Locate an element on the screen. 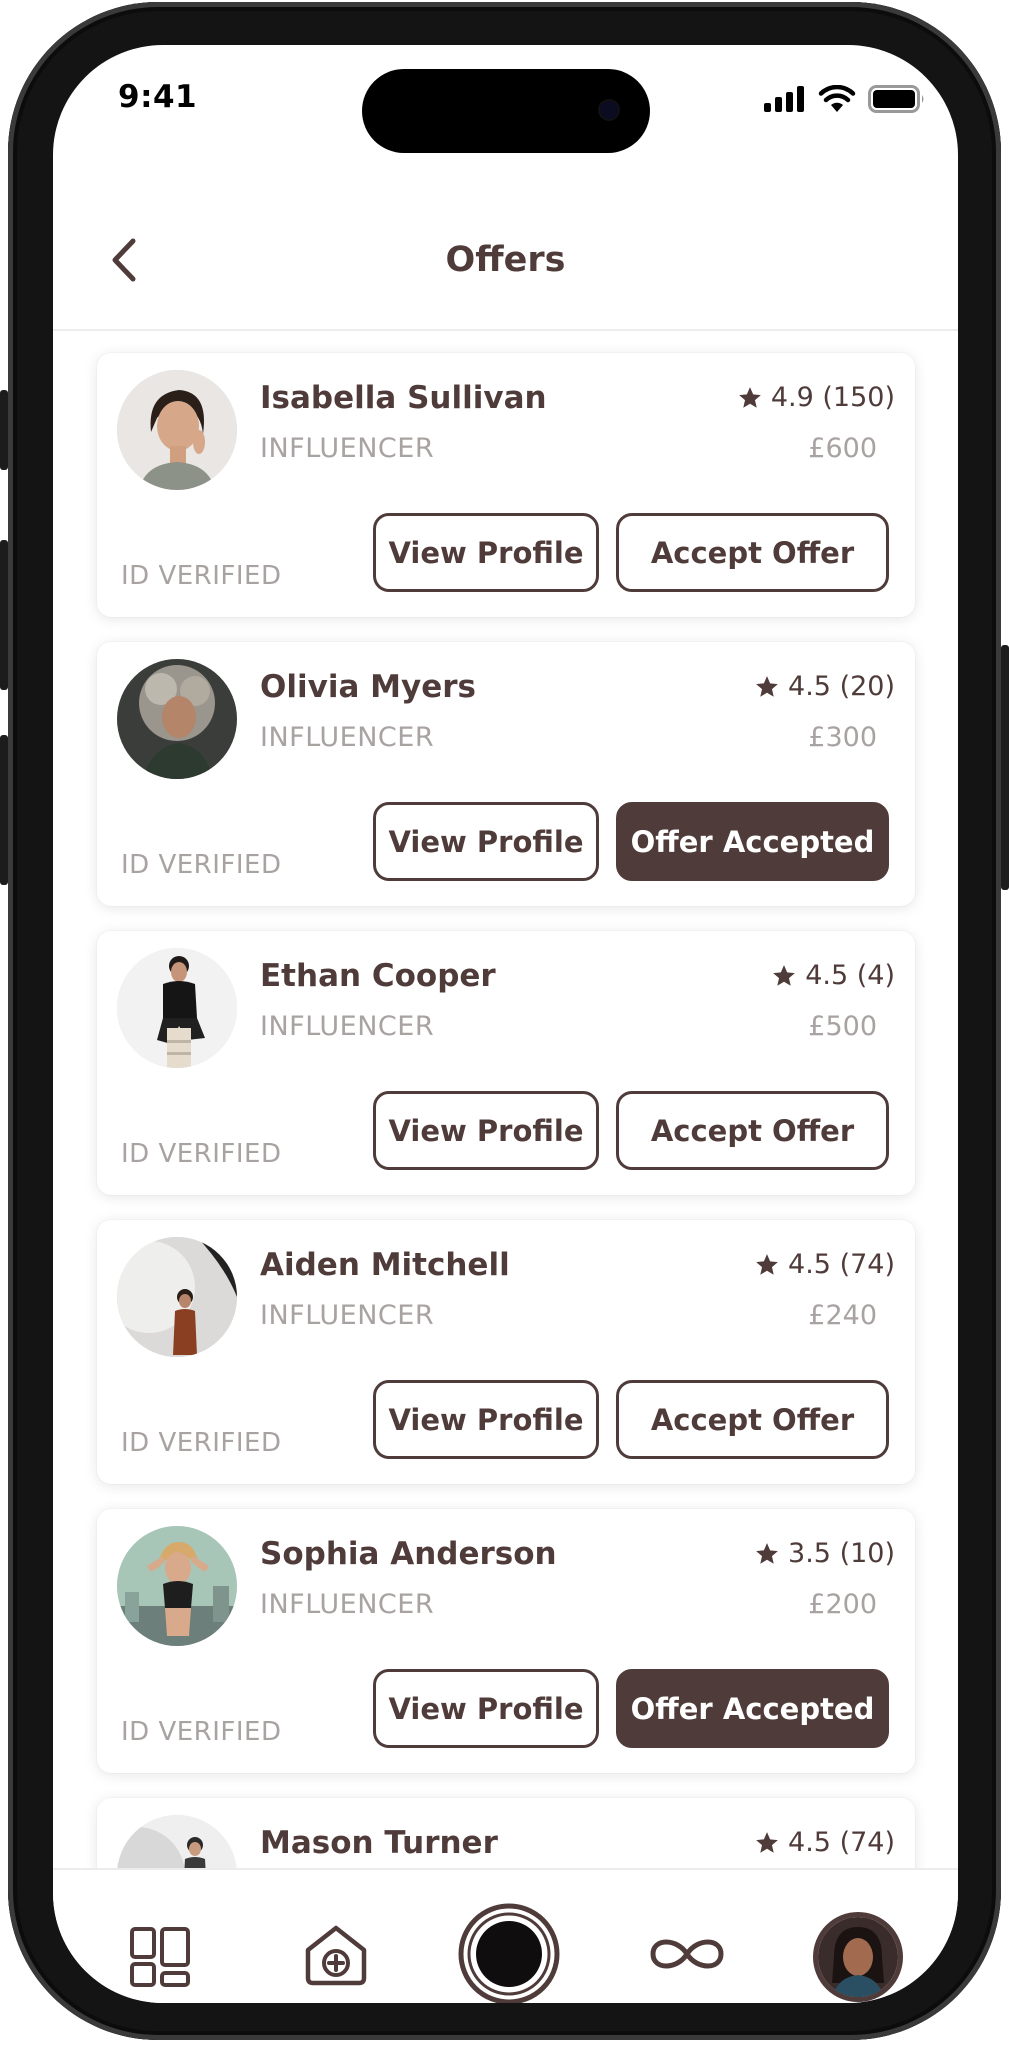 Image resolution: width=1009 pixels, height=2045 pixels. rating: 3.5 (10) is located at coordinates (824, 1553).